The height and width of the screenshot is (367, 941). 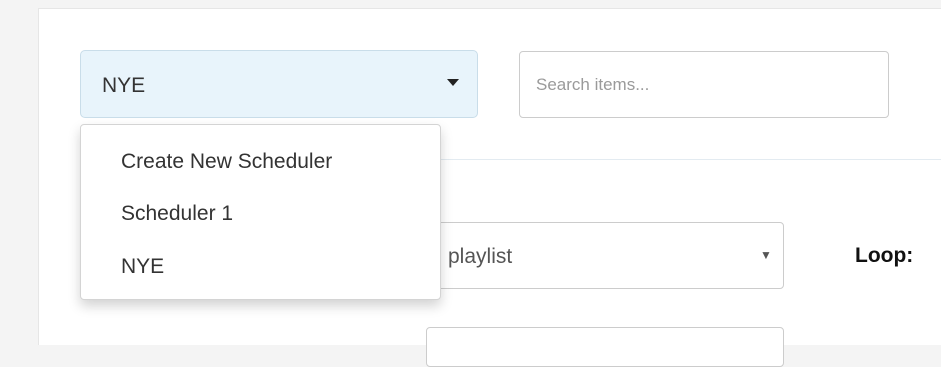 What do you see at coordinates (766, 255) in the screenshot?
I see `triangle-down-icon: ▼` at bounding box center [766, 255].